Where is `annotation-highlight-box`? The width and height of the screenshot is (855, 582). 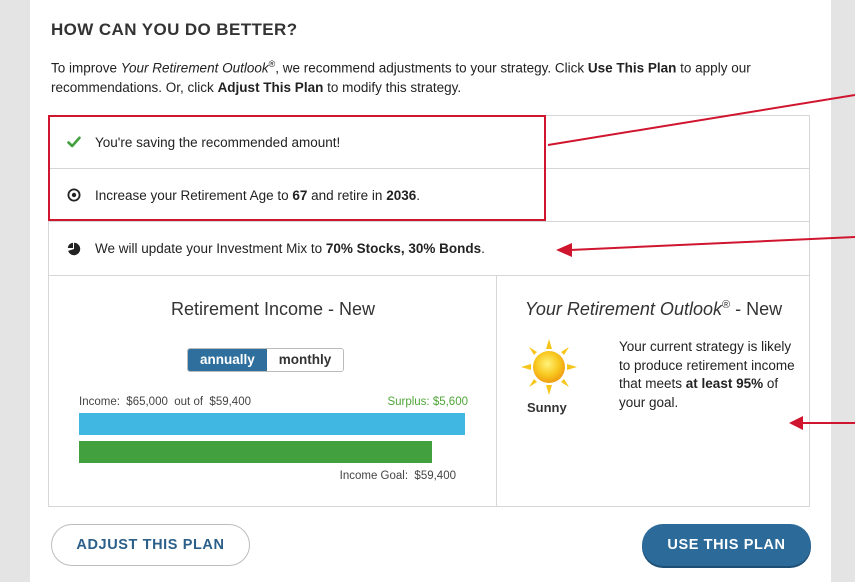
annotation-highlight-box is located at coordinates (297, 168).